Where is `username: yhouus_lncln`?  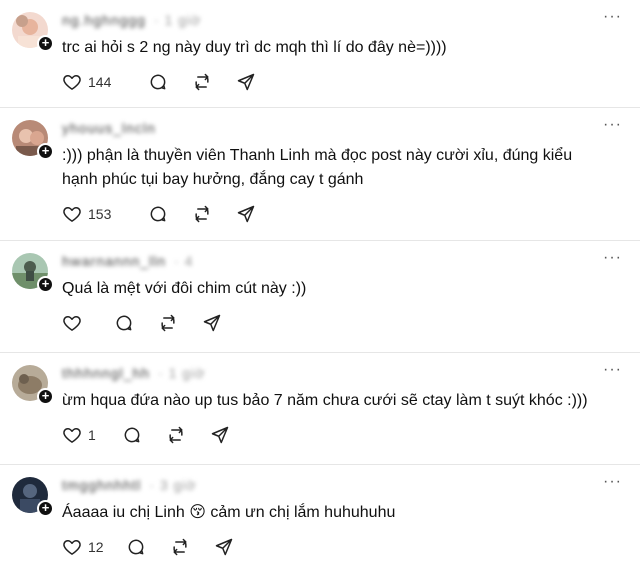
username: yhouus_lncln is located at coordinates (109, 128).